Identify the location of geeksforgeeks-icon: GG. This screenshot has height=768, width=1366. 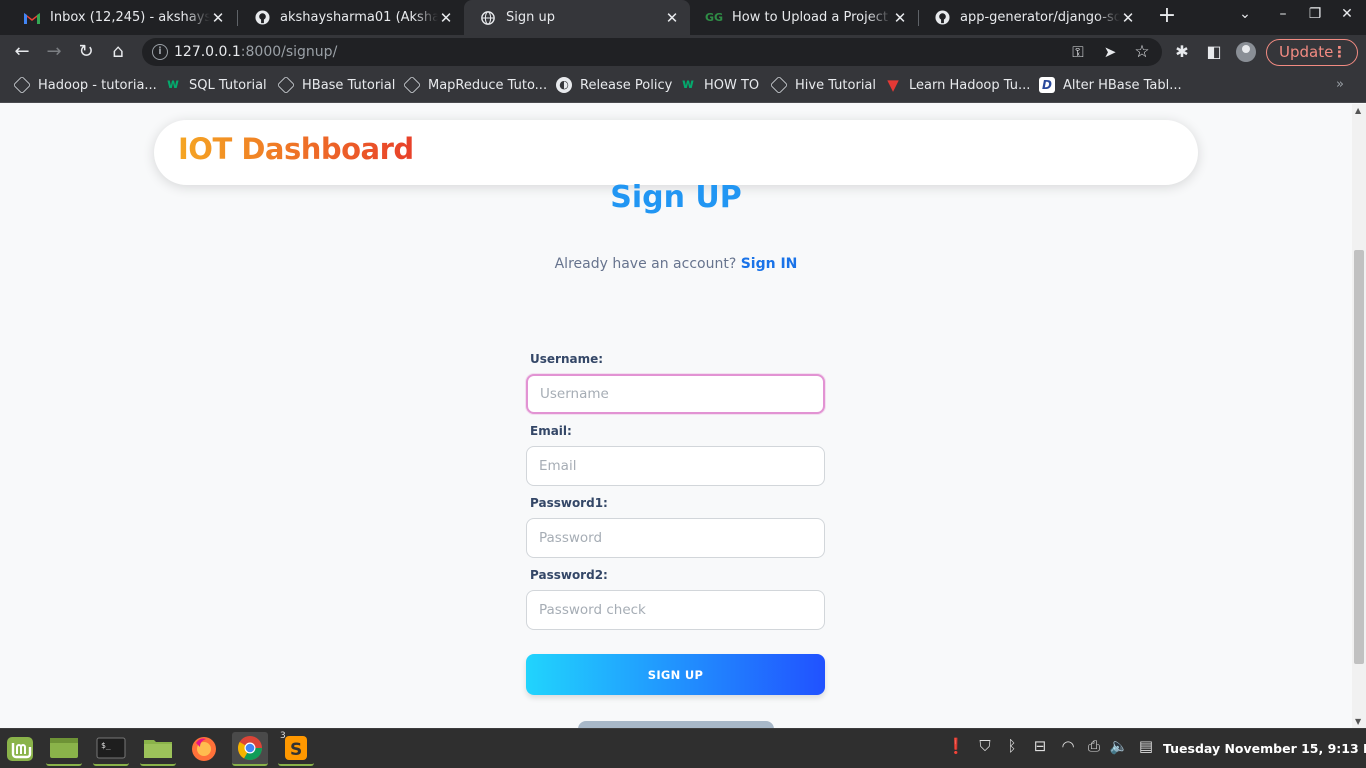
(714, 17).